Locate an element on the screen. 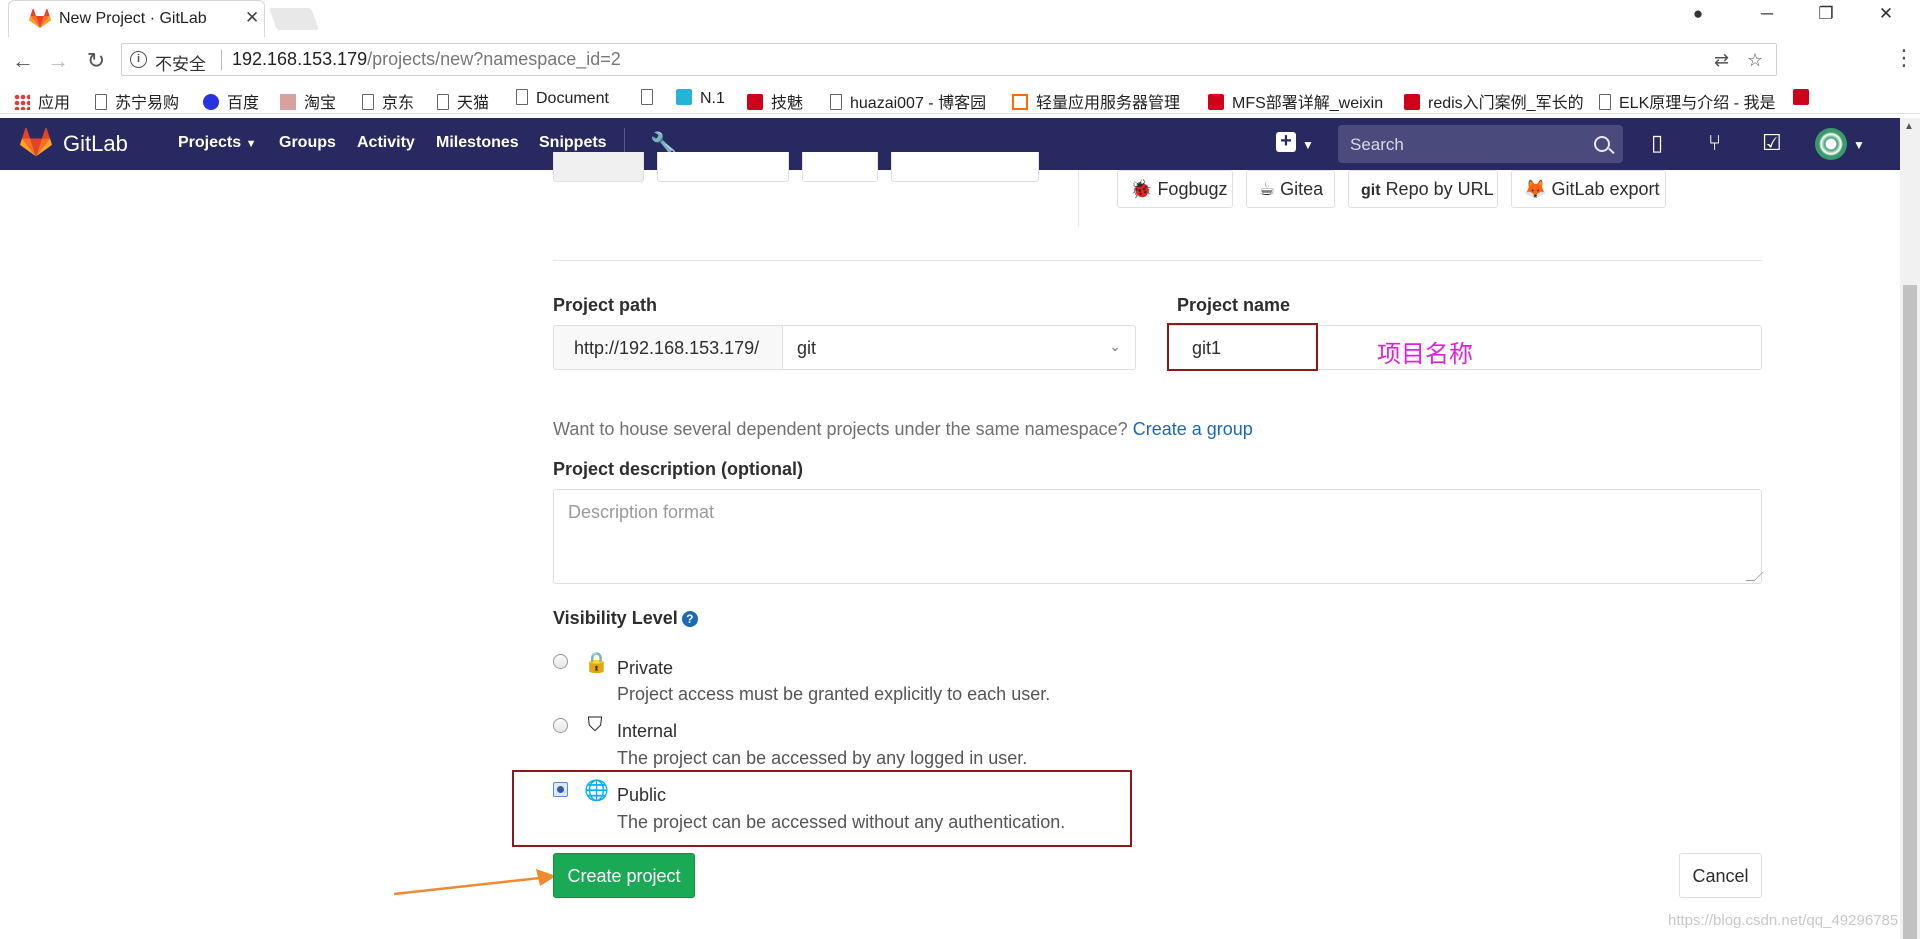 This screenshot has height=939, width=1920. todo-list-icon: ▯ is located at coordinates (1657, 143).